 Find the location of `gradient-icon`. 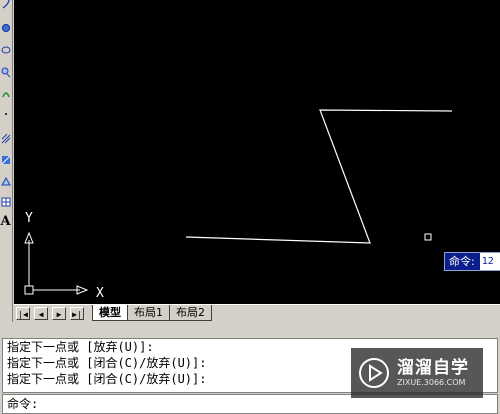

gradient-icon is located at coordinates (5, 159).